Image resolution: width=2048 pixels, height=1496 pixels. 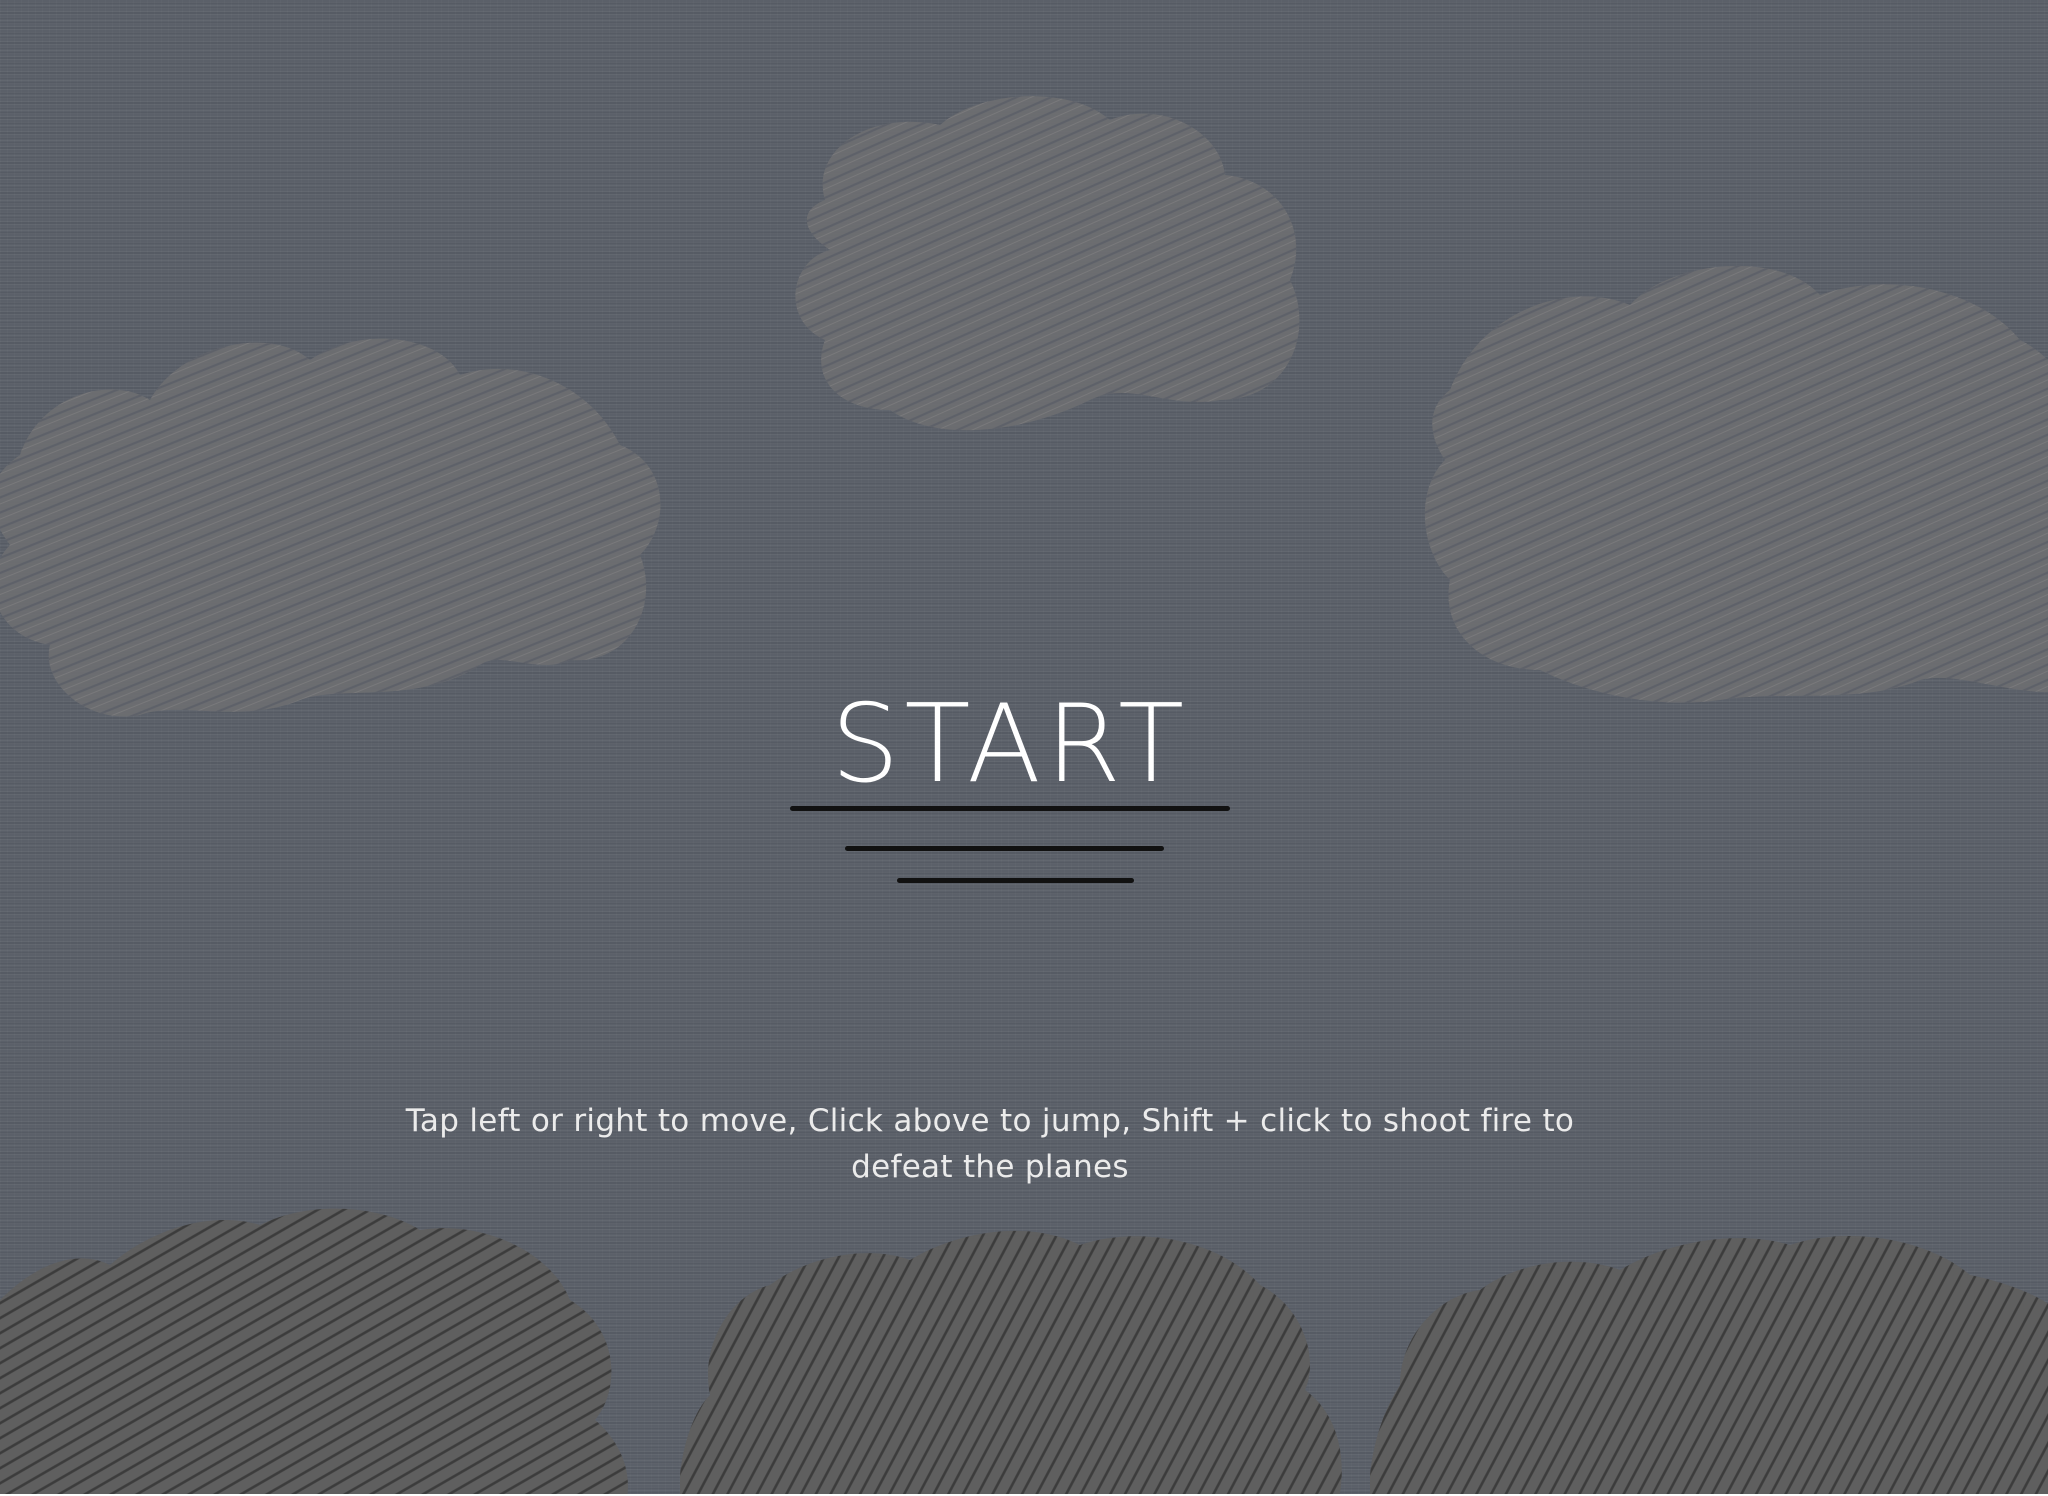 I want to click on ground-cloud-right, so click(x=1709, y=1354).